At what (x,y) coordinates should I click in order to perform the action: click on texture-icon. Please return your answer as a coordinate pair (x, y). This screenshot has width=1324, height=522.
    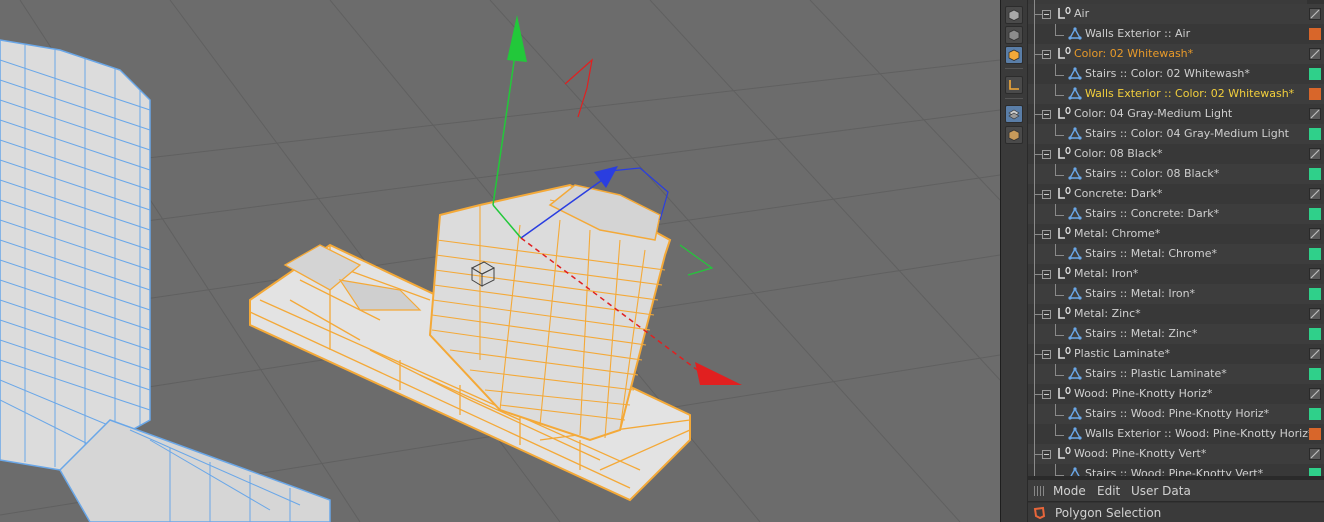
    Looking at the image, I should click on (1014, 135).